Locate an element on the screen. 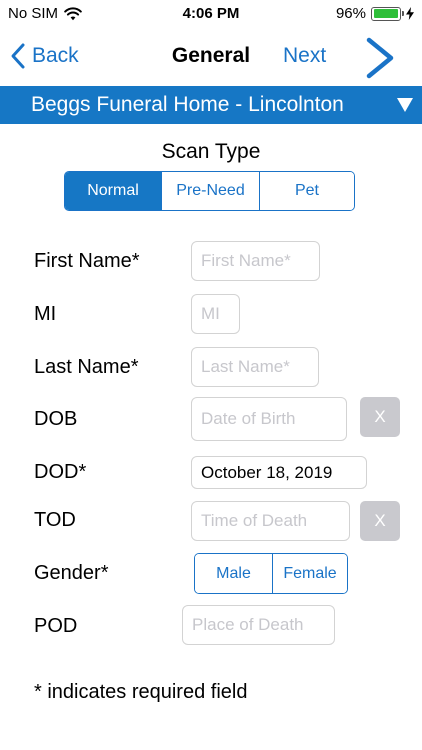 This screenshot has height=750, width=422. battery-percent: 96% is located at coordinates (350, 13).